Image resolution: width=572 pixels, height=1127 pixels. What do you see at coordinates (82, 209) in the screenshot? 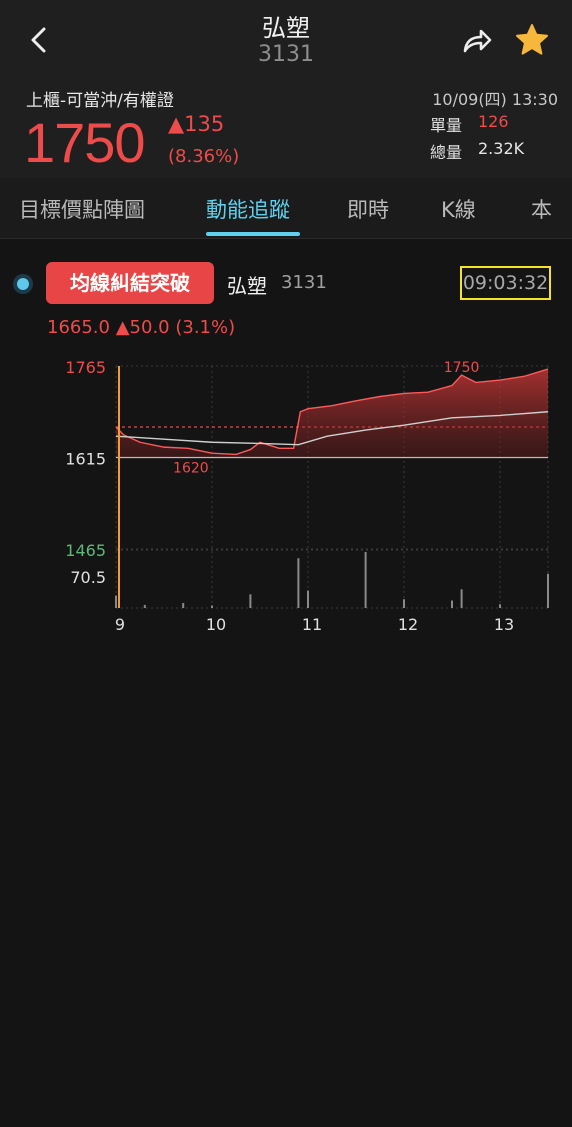
I see `tab-target-price-dot-chart: 目標價點陣圖` at bounding box center [82, 209].